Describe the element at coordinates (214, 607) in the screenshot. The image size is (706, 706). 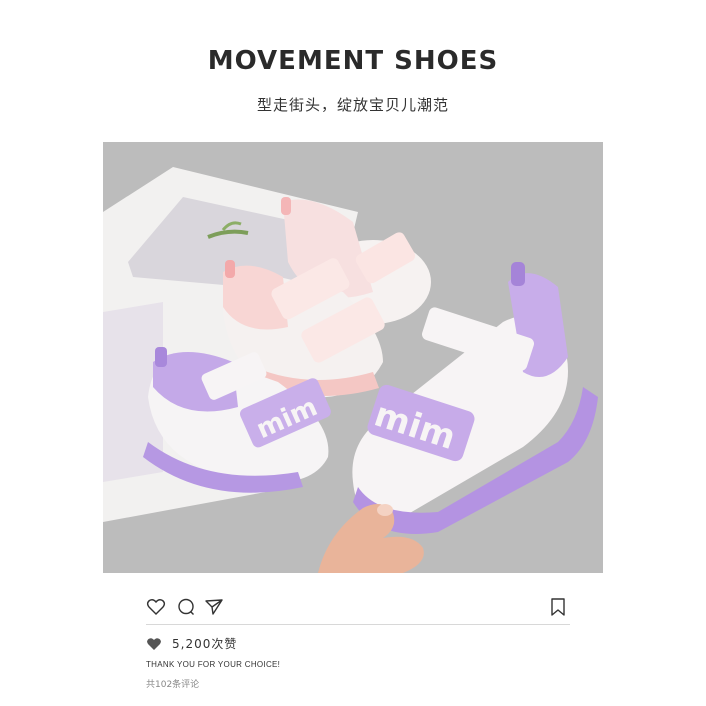
I see `share-icon` at that location.